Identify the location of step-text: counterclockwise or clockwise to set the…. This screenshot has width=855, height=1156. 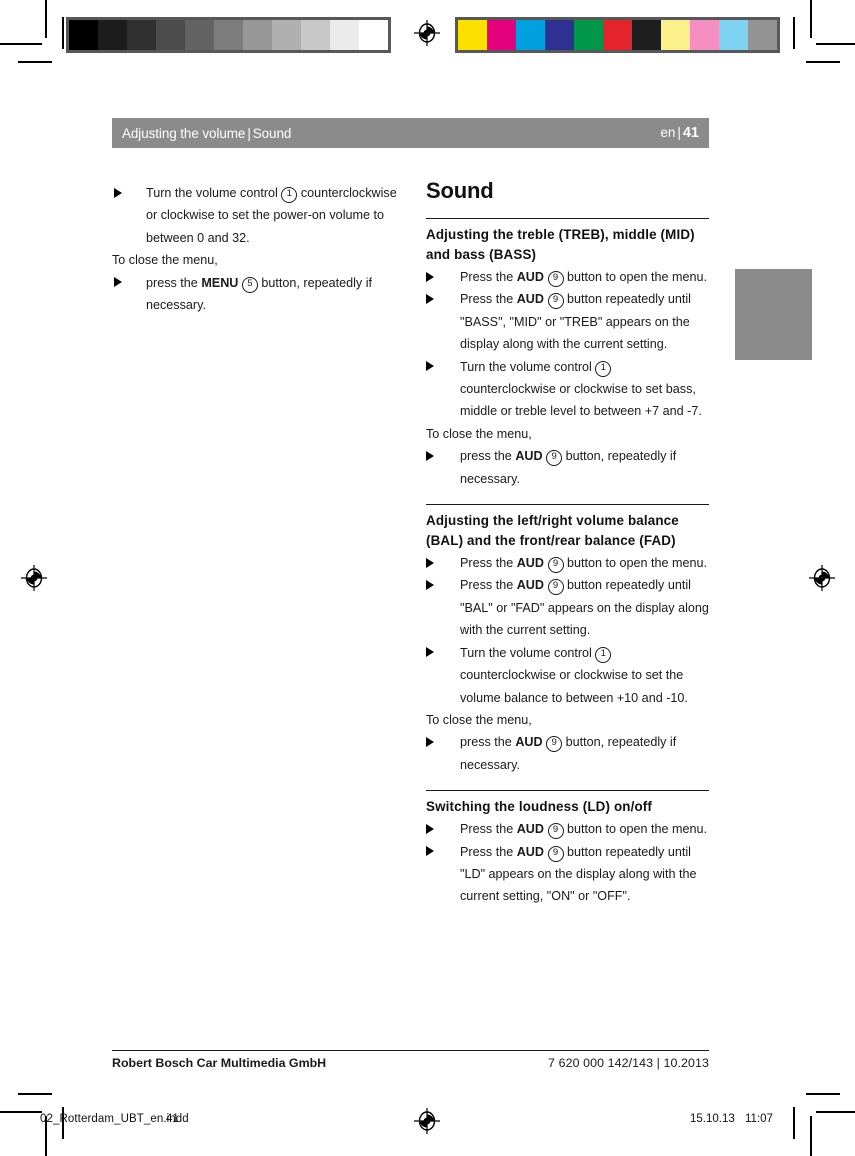
(574, 686).